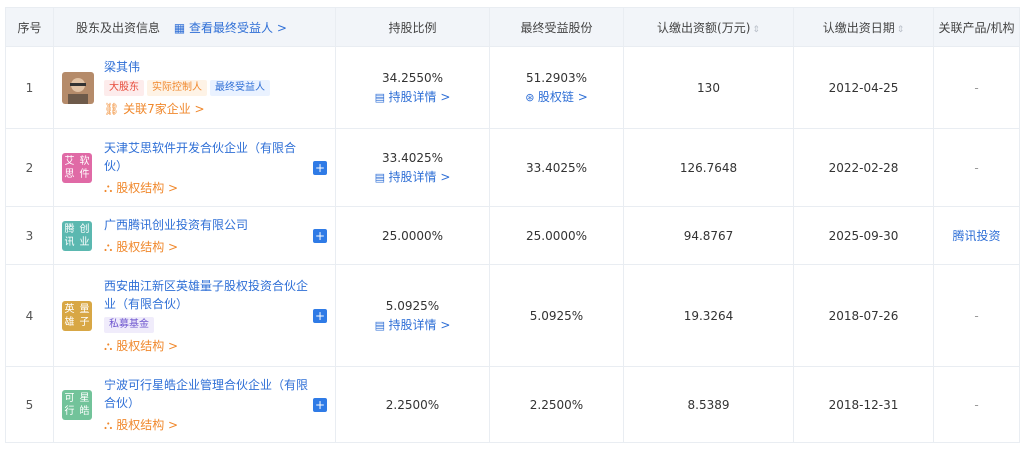  What do you see at coordinates (863, 167) in the screenshot?
I see `date-cell: 2022-02-28` at bounding box center [863, 167].